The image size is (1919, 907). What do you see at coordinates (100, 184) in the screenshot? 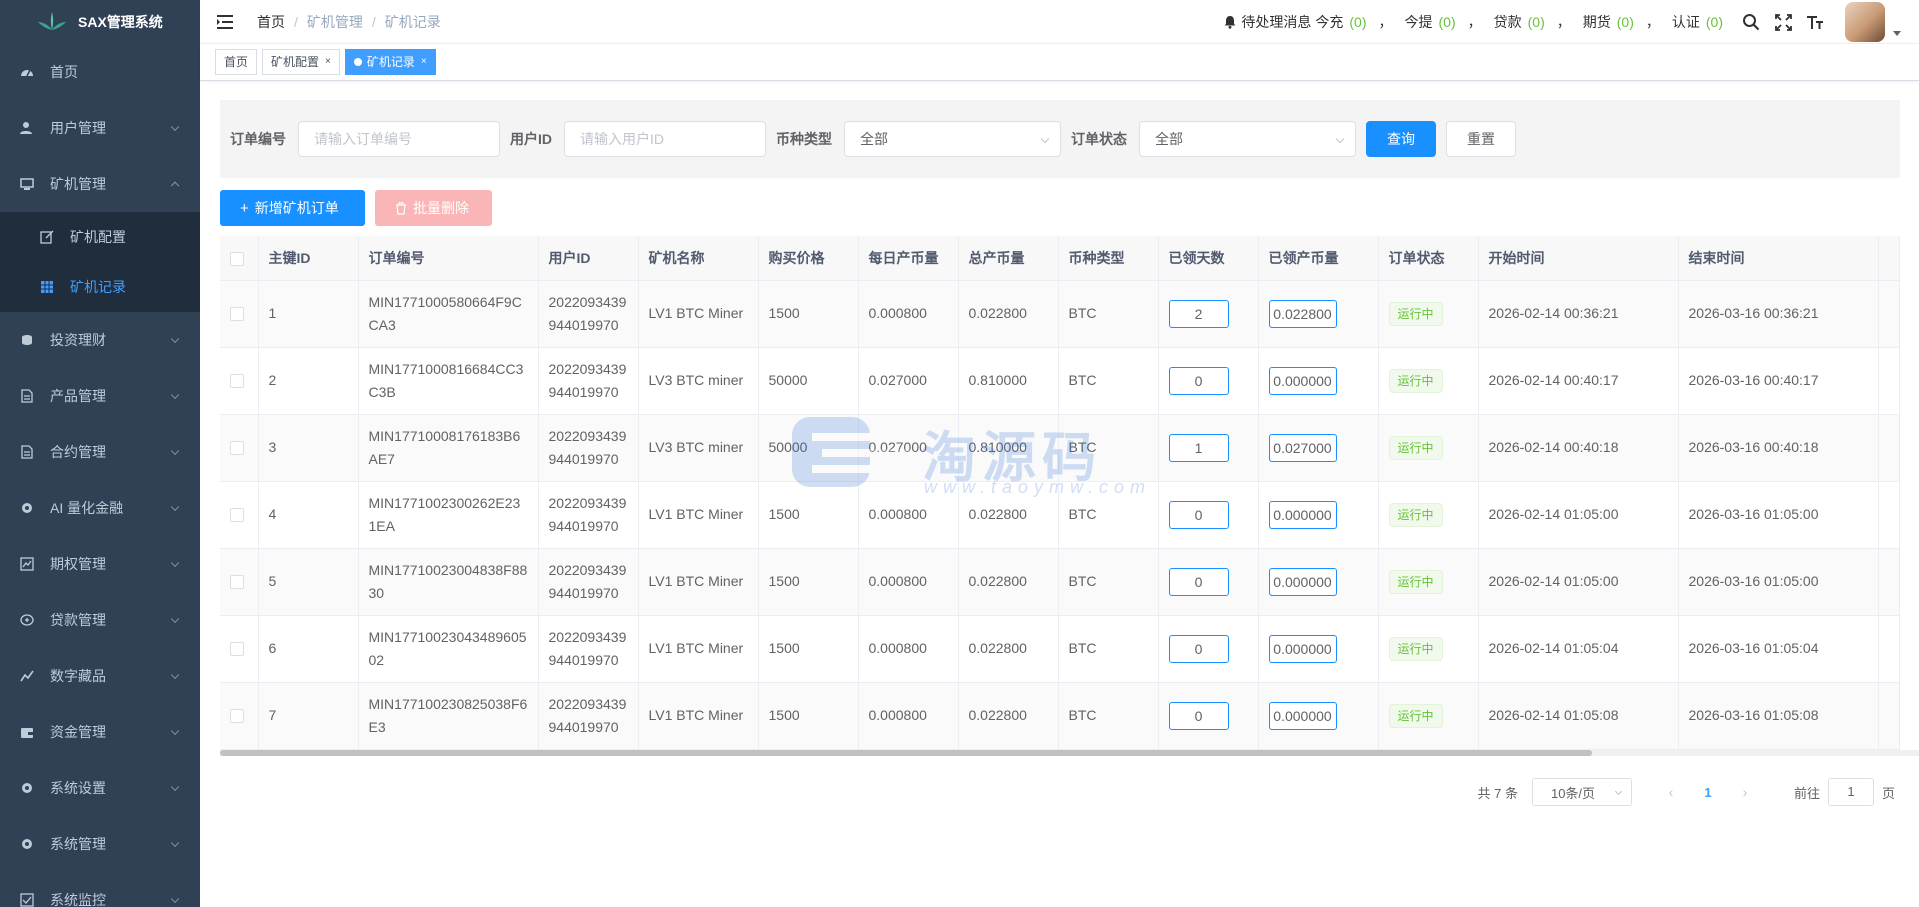
I see `sidebar-item-2: 矿机管理` at bounding box center [100, 184].